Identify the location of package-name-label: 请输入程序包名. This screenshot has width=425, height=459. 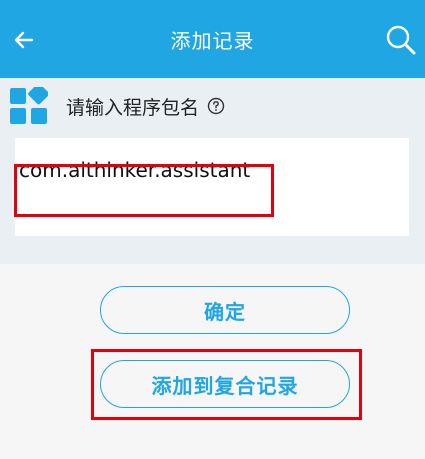
(133, 107).